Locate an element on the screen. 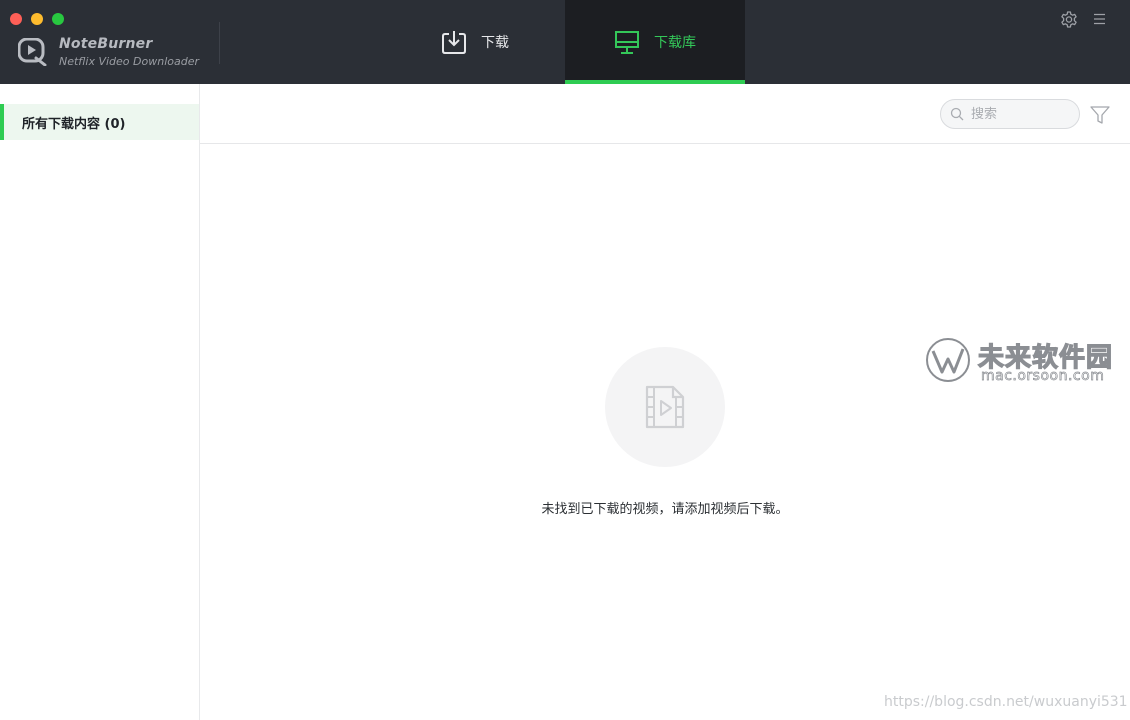  empty-state-message: 未找到已下载的视频，请添加视频后下载。 is located at coordinates (665, 509).